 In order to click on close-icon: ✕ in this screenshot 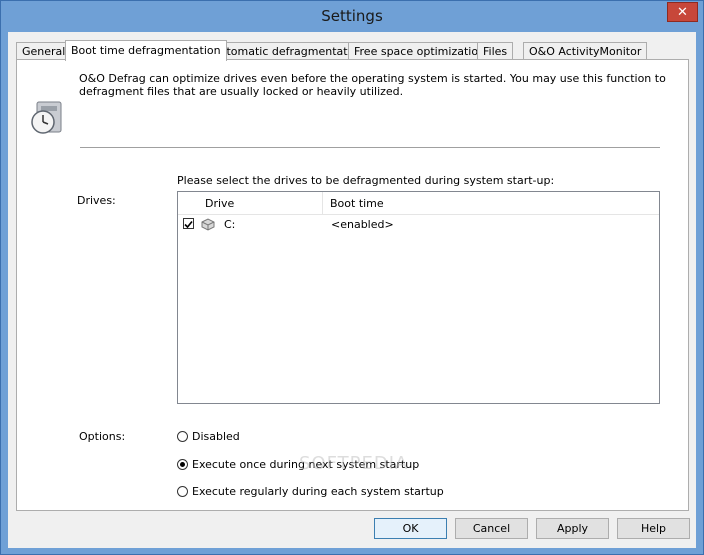, I will do `click(682, 12)`.